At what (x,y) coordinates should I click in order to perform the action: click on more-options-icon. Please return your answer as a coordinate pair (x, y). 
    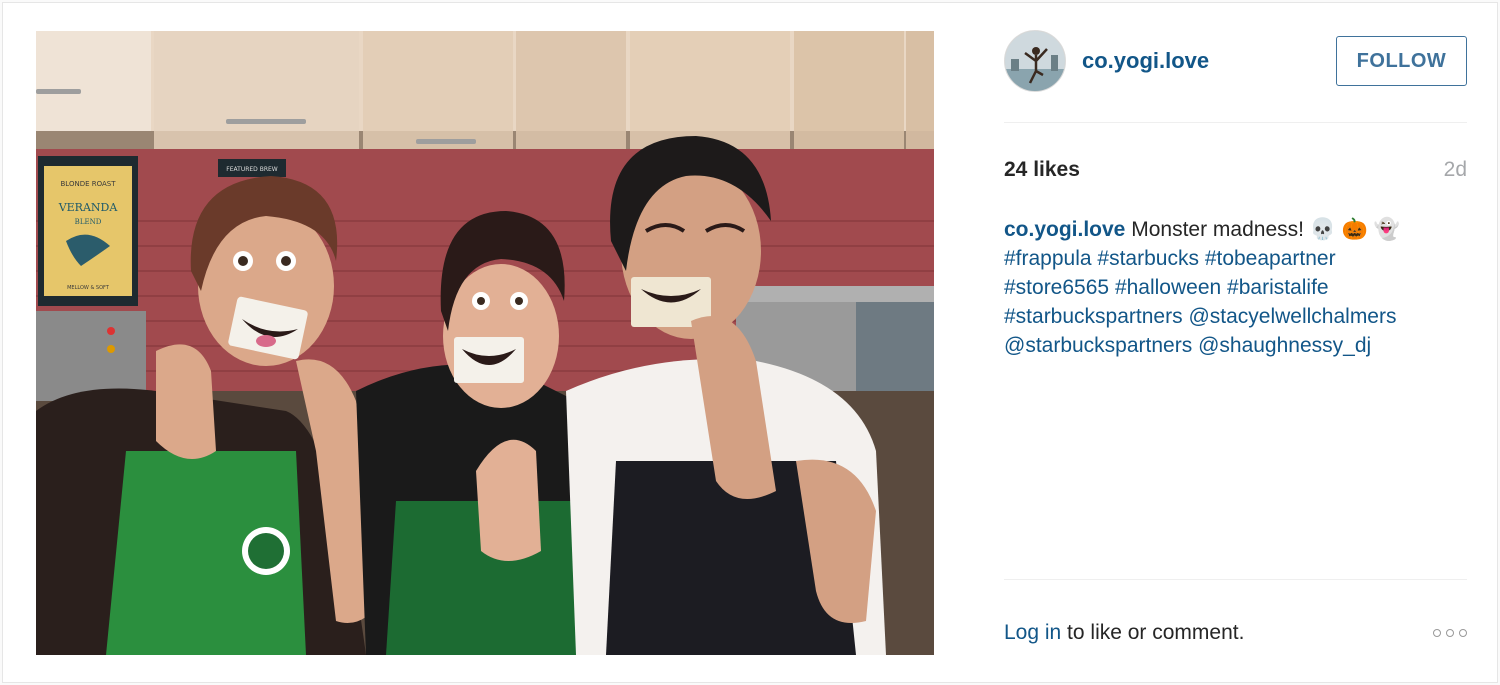
    Looking at the image, I should click on (1450, 633).